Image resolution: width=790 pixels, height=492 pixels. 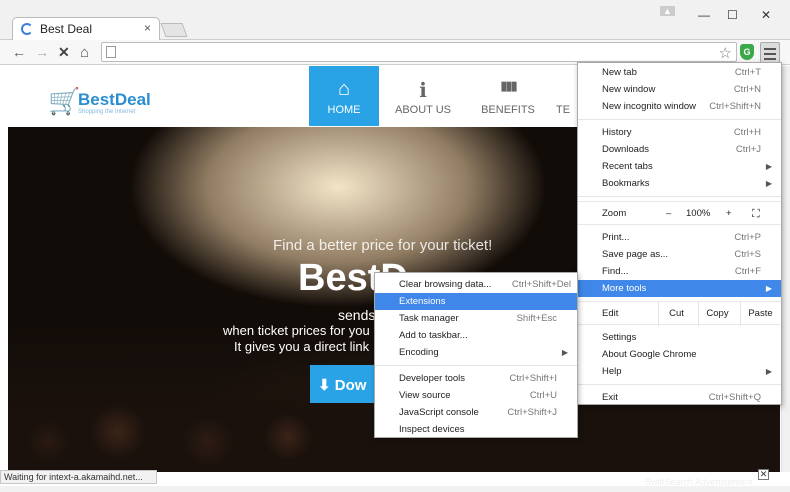 What do you see at coordinates (763, 474) in the screenshot?
I see `ad-close-icon: ✕` at bounding box center [763, 474].